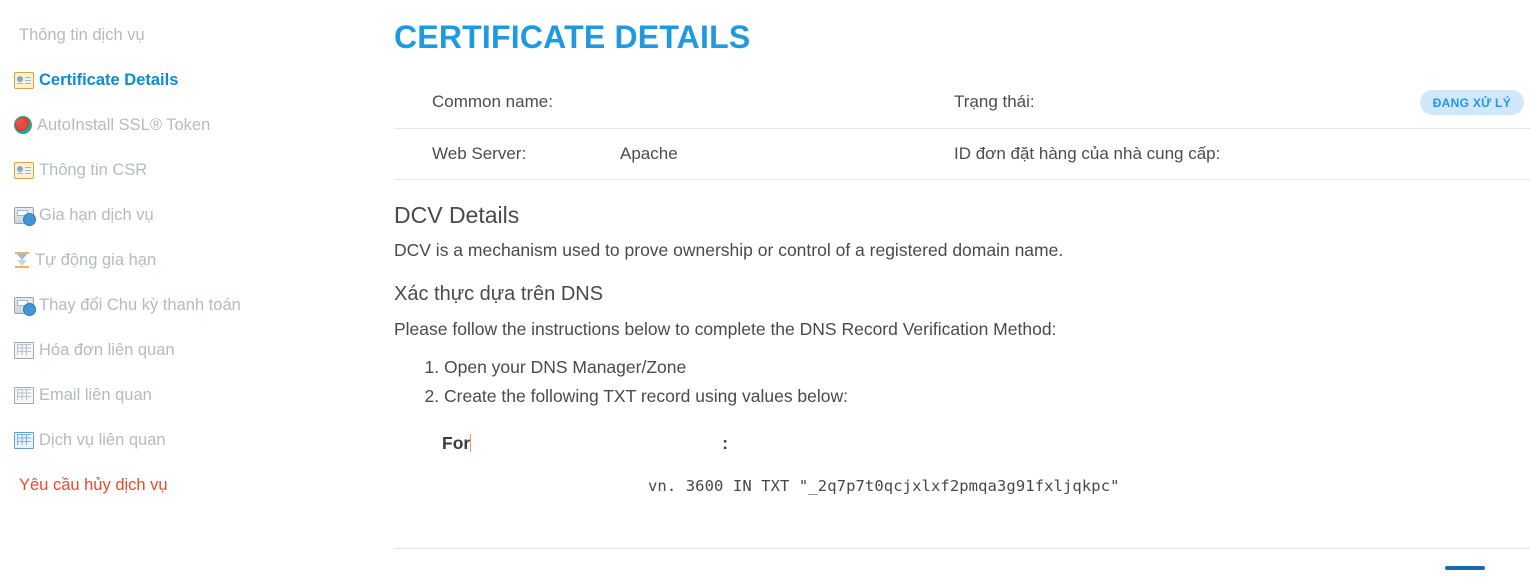 The height and width of the screenshot is (577, 1530). Describe the element at coordinates (24, 440) in the screenshot. I see `grid-blue-icon` at that location.